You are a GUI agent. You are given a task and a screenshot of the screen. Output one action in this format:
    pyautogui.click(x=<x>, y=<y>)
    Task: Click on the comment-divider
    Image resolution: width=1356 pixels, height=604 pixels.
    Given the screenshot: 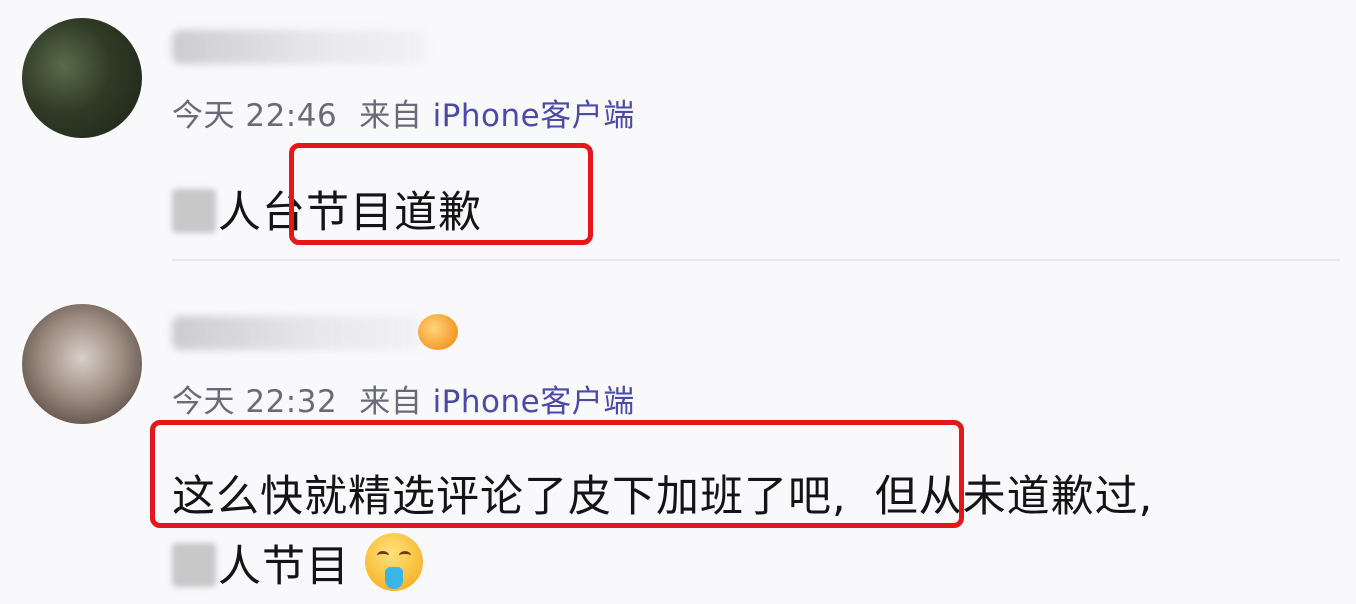 What is the action you would take?
    pyautogui.click(x=756, y=260)
    